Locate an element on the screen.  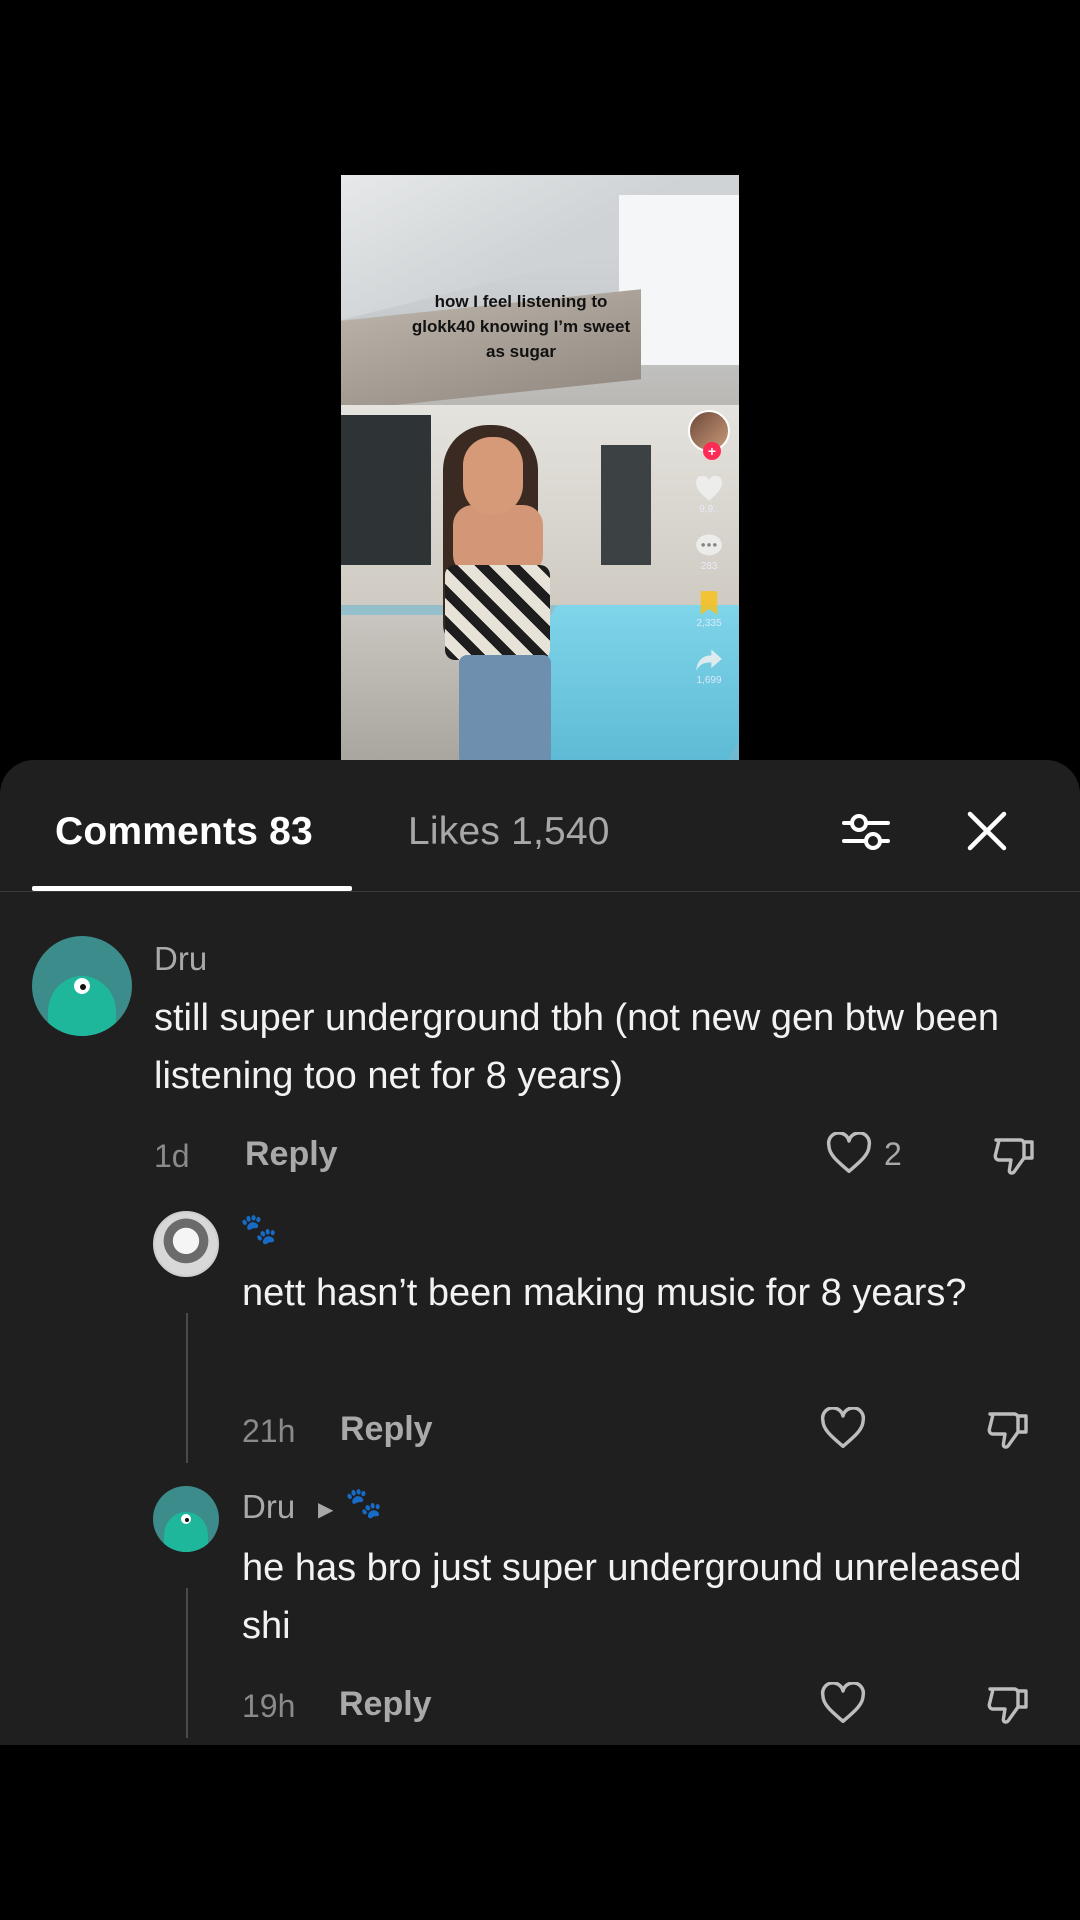
video-like-button: 9,9.. is located at coordinates (709, 495).